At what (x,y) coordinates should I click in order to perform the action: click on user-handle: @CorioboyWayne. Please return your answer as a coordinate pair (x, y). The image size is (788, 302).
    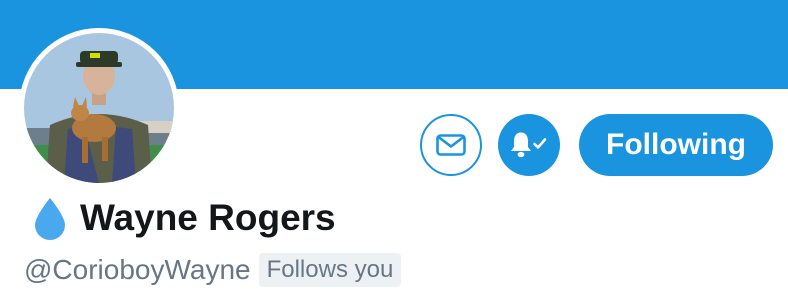
    Looking at the image, I should click on (137, 269).